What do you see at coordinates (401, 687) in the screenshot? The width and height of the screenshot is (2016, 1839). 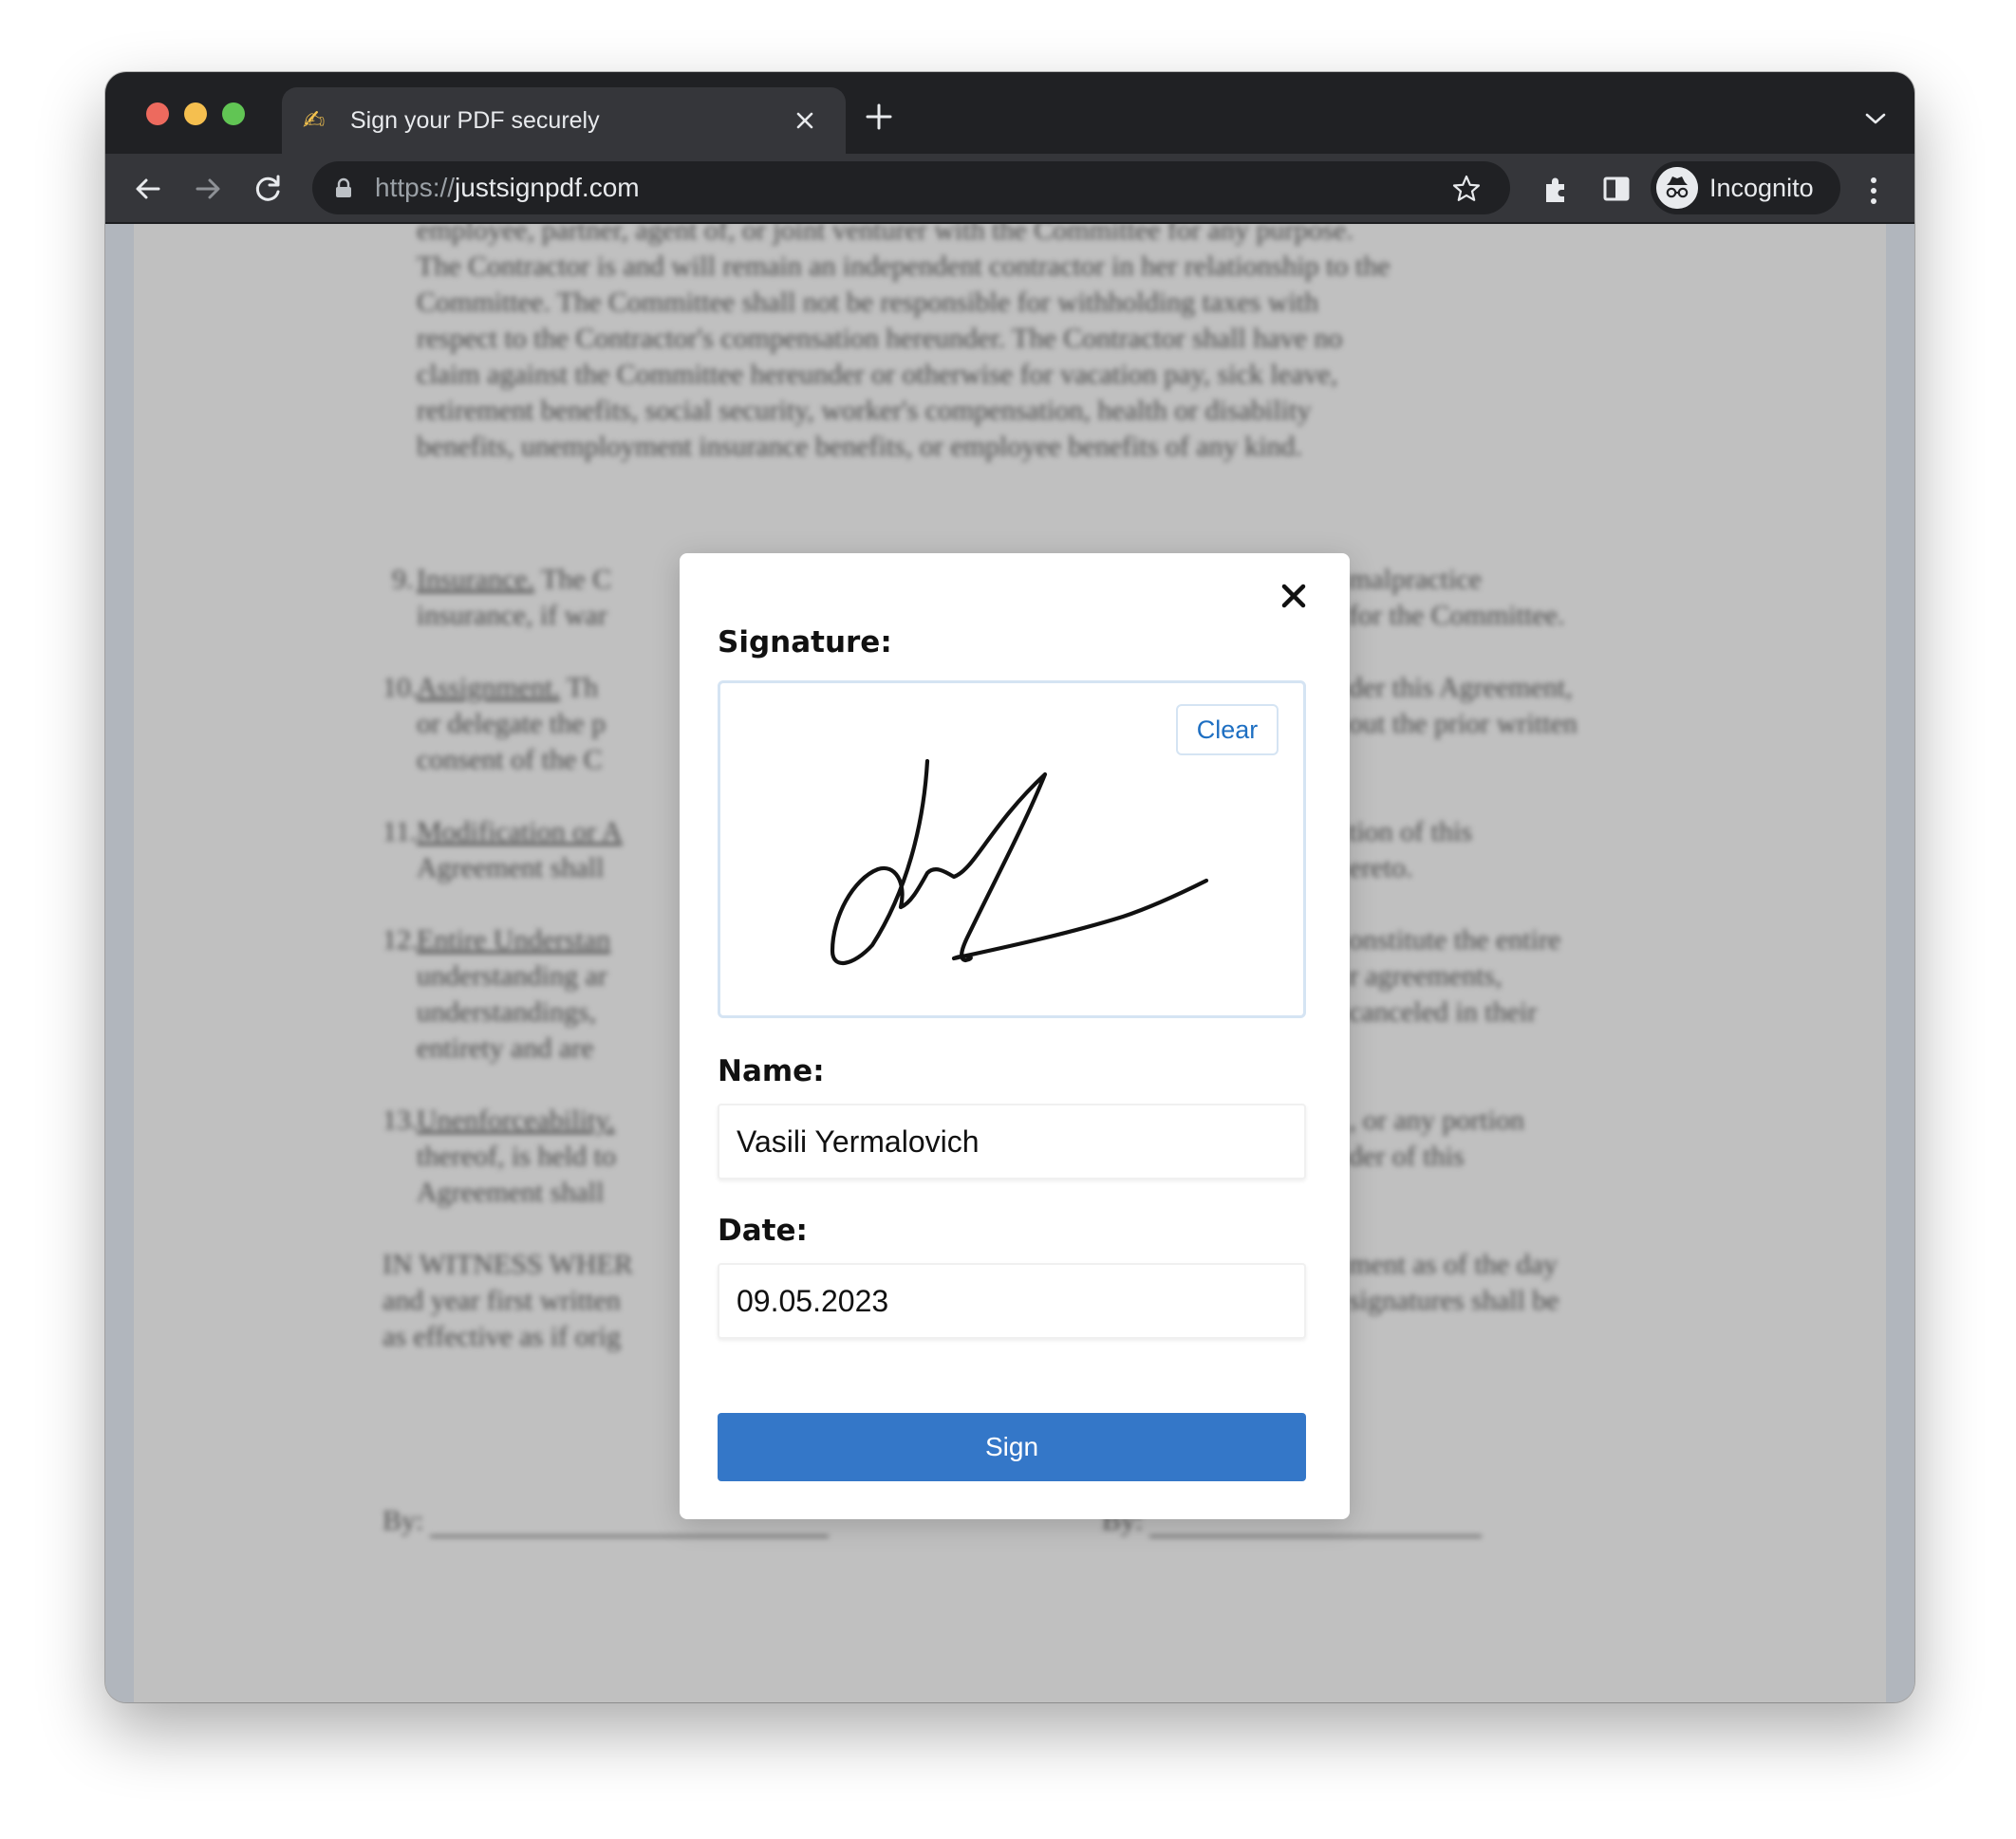 I see `section-number: 10.` at bounding box center [401, 687].